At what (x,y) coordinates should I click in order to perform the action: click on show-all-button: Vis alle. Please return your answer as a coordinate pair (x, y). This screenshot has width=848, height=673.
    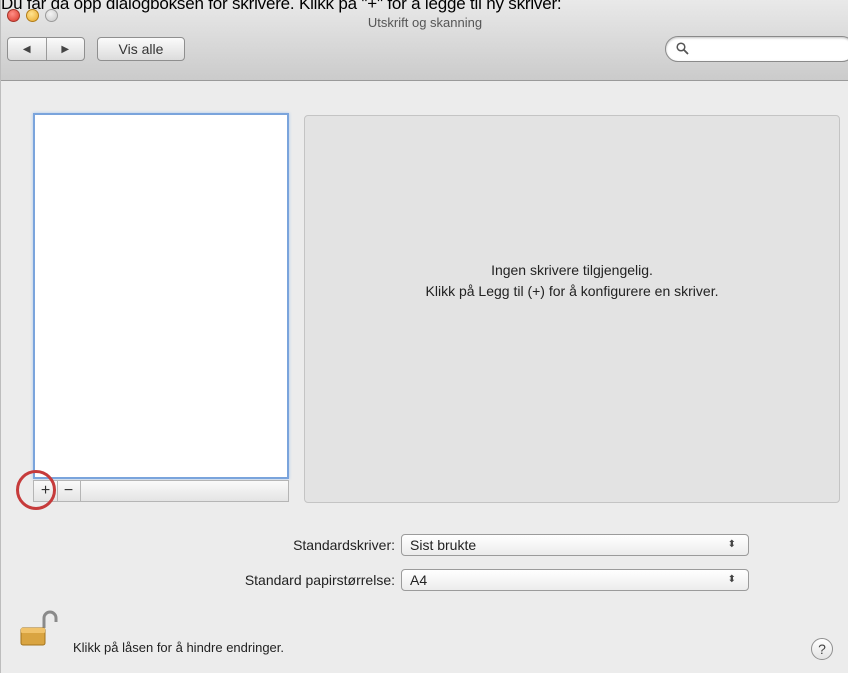
    Looking at the image, I should click on (141, 49).